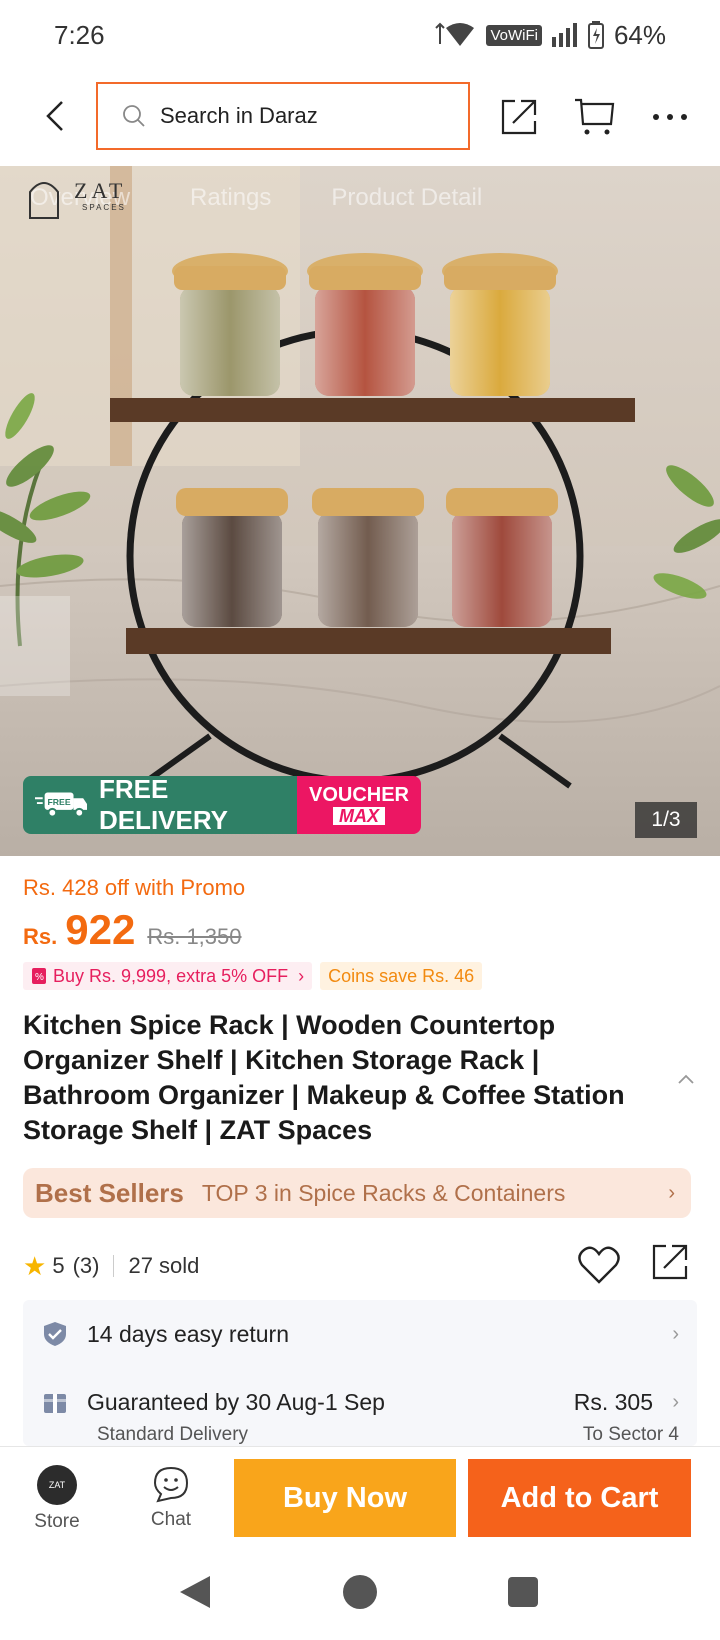  I want to click on share-button, so click(519, 117).